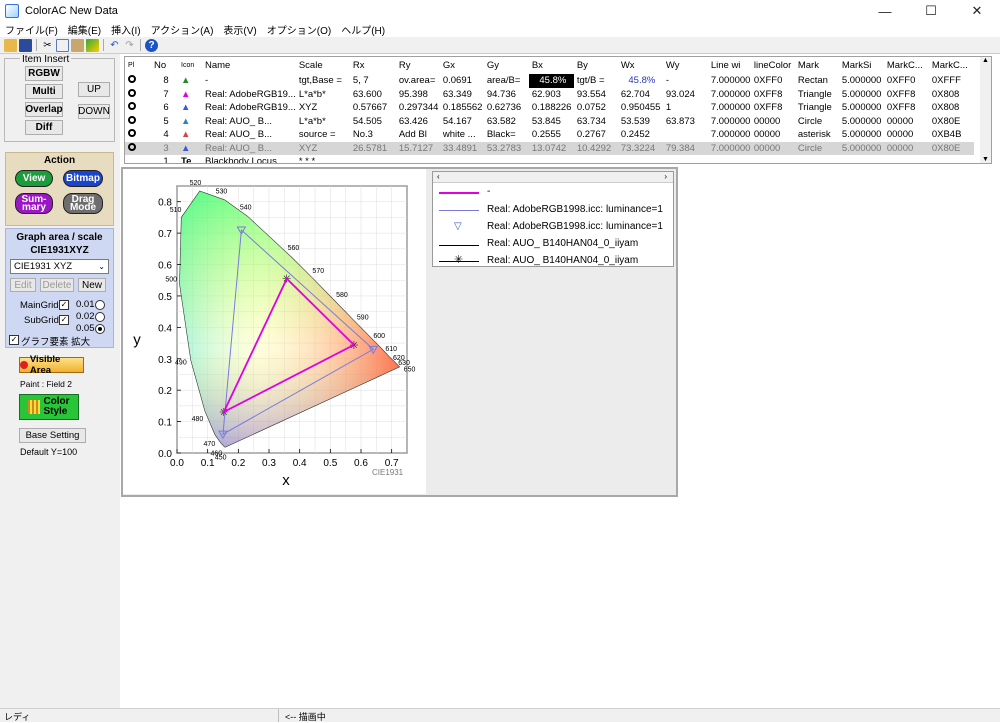 Image resolution: width=1000 pixels, height=723 pixels. Describe the element at coordinates (773, 108) in the screenshot. I see `table-cell: 0XFF8` at that location.